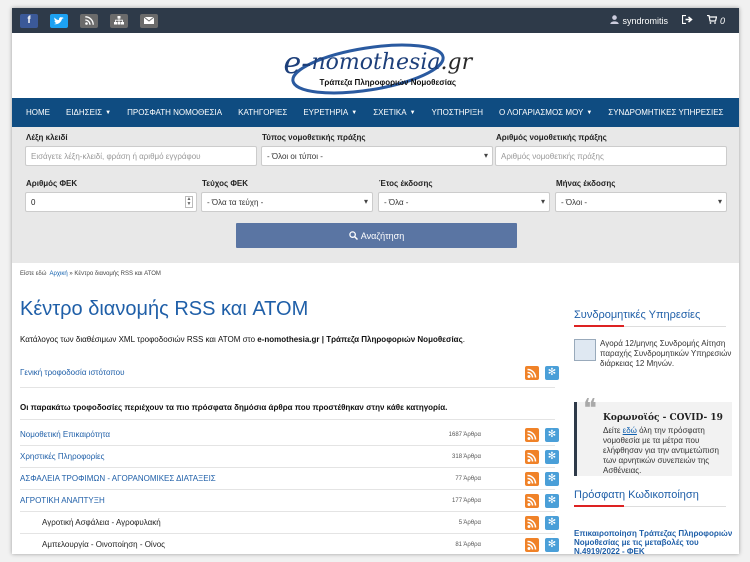  Describe the element at coordinates (62, 456) in the screenshot. I see `feed-title: Χρηστικές Πληροφορίες` at that location.